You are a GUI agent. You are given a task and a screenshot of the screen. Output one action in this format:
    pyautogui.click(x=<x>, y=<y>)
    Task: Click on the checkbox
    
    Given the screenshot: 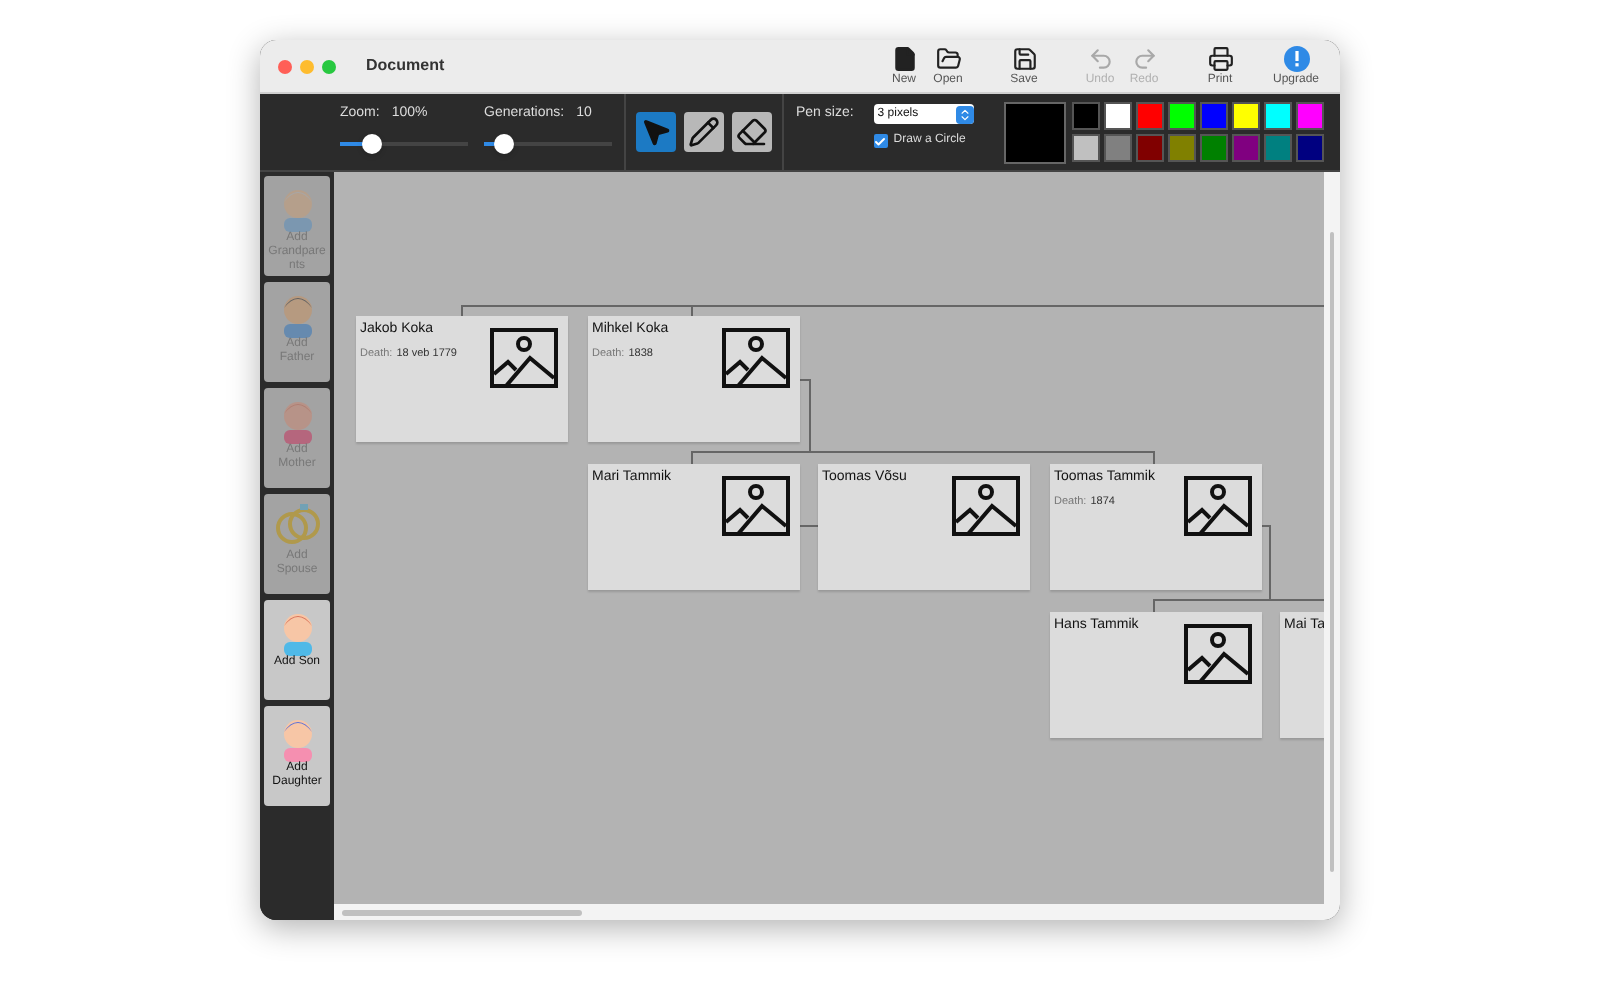 What is the action you would take?
    pyautogui.click(x=880, y=141)
    